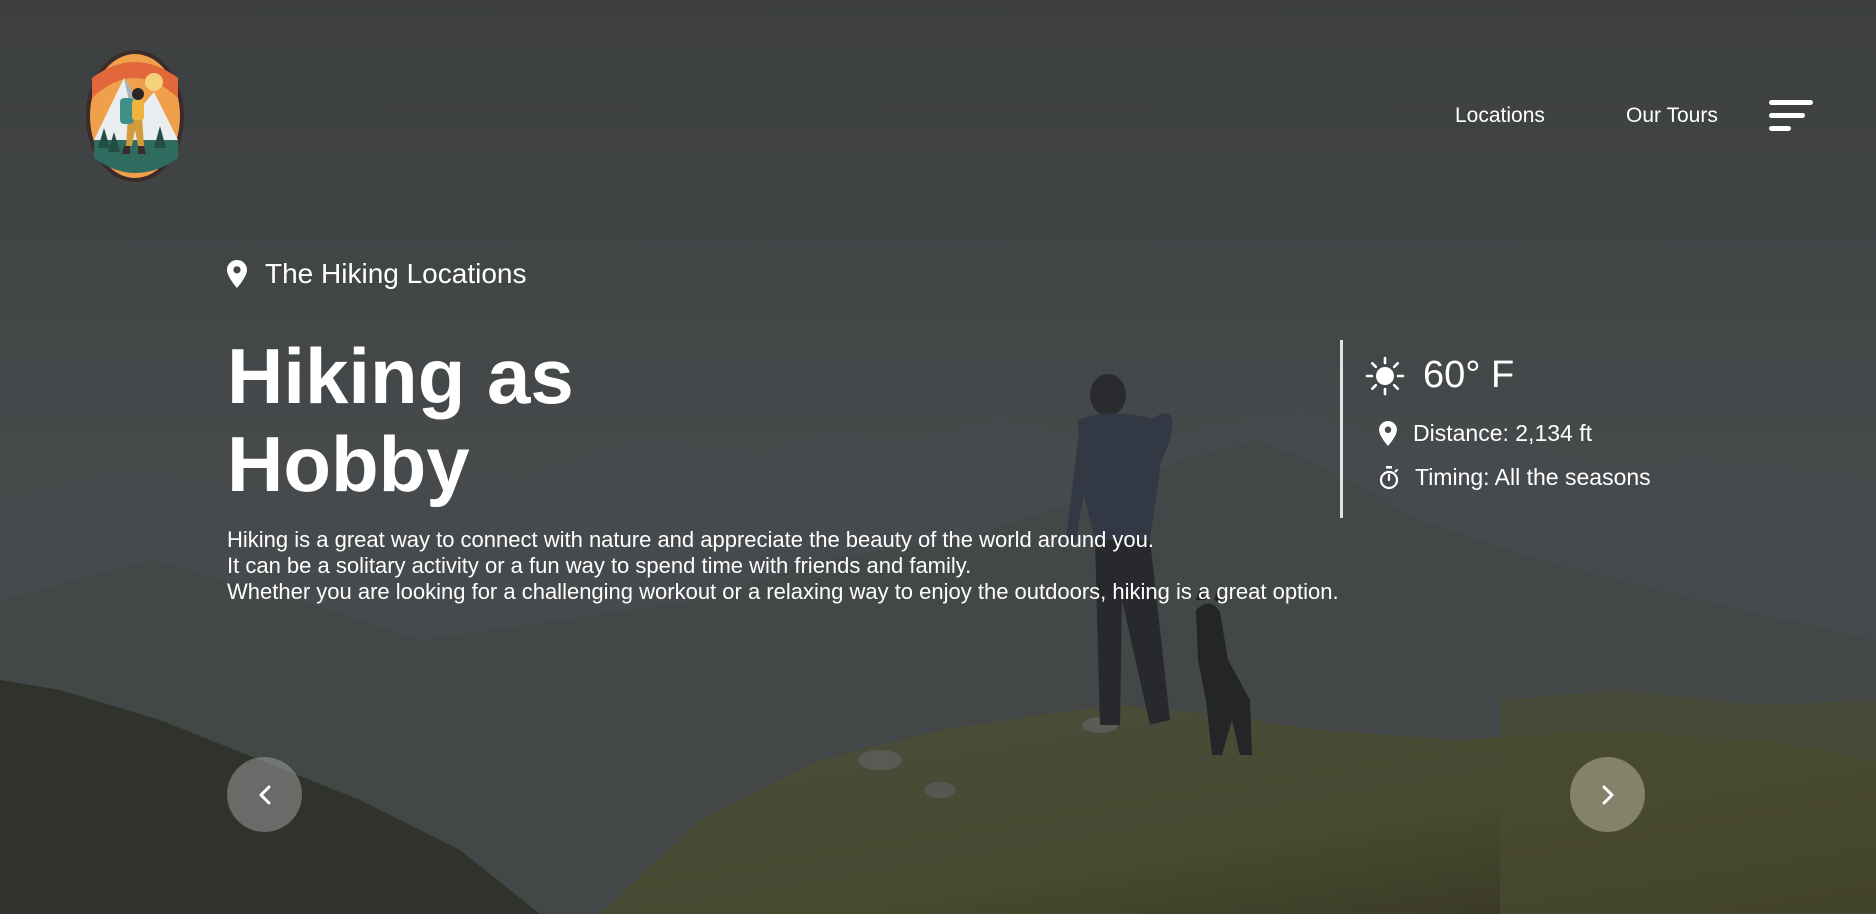  Describe the element at coordinates (396, 273) in the screenshot. I see `location-label: The Hiking Locations` at that location.